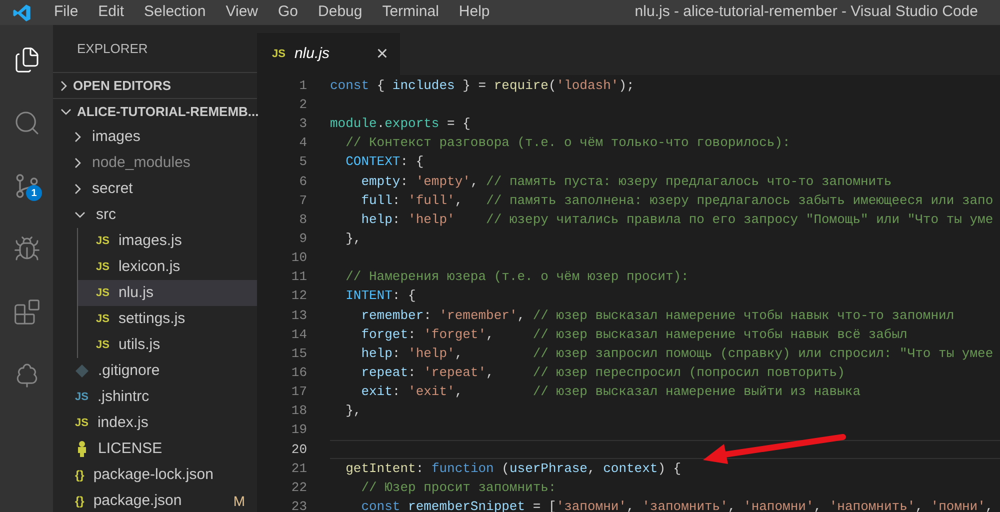  What do you see at coordinates (298, 335) in the screenshot?
I see `line-number: 14` at bounding box center [298, 335].